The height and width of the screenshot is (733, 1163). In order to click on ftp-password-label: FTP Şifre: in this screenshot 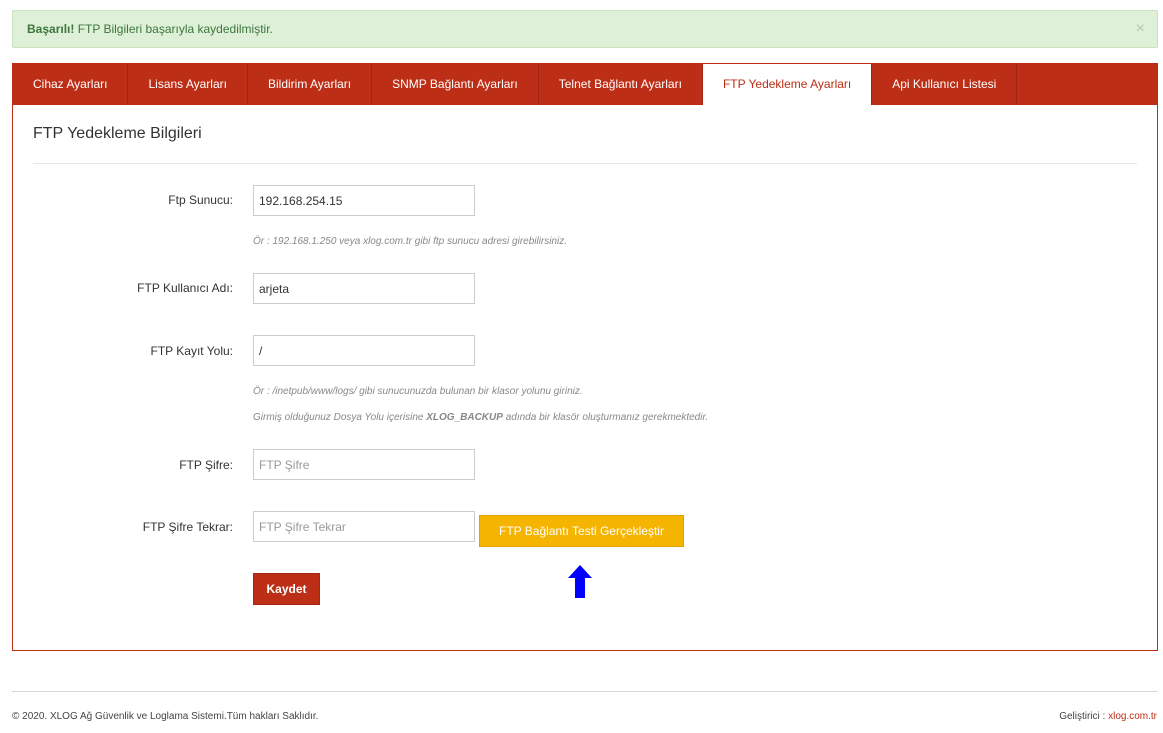, I will do `click(206, 465)`.